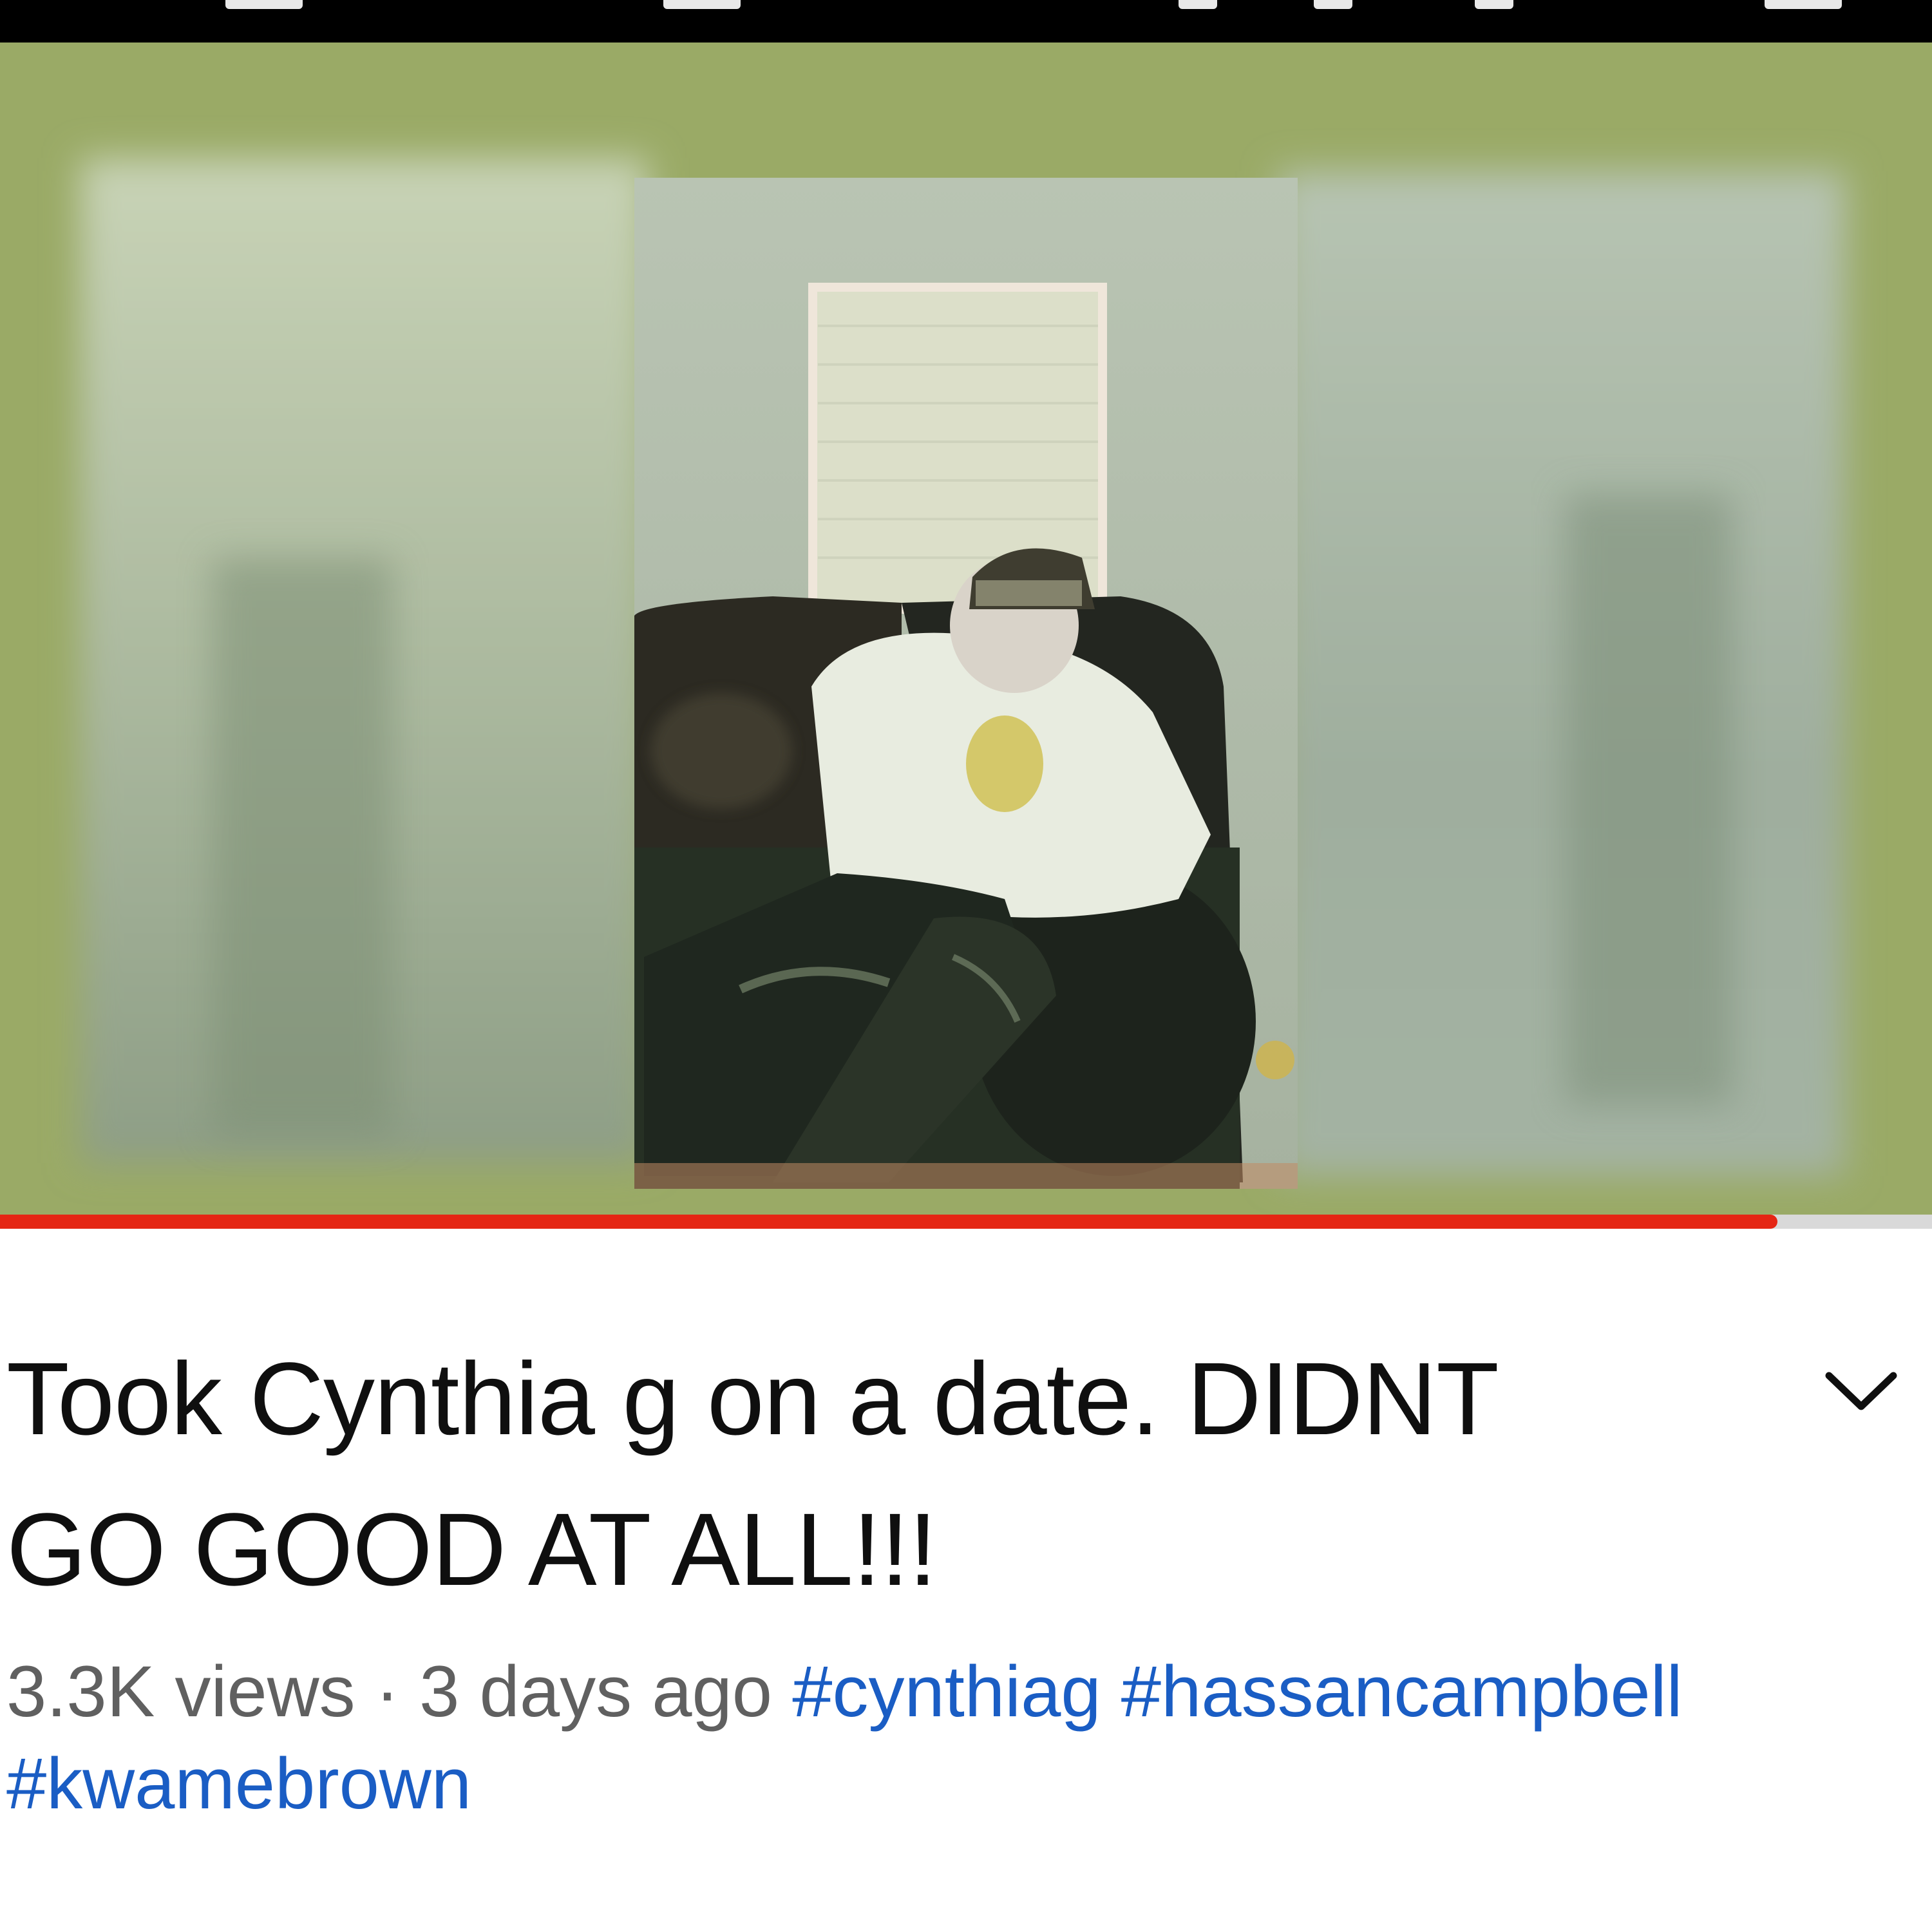 The height and width of the screenshot is (1932, 1932). Describe the element at coordinates (946, 1692) in the screenshot. I see `hashtag-link: #cynthiag` at that location.